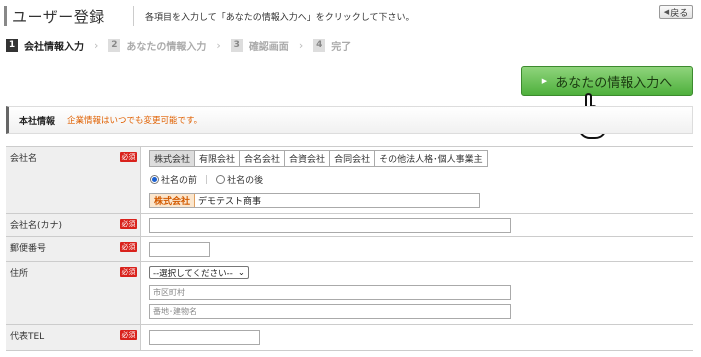  Describe the element at coordinates (262, 158) in the screenshot. I see `company-type-option: 合名会社` at that location.